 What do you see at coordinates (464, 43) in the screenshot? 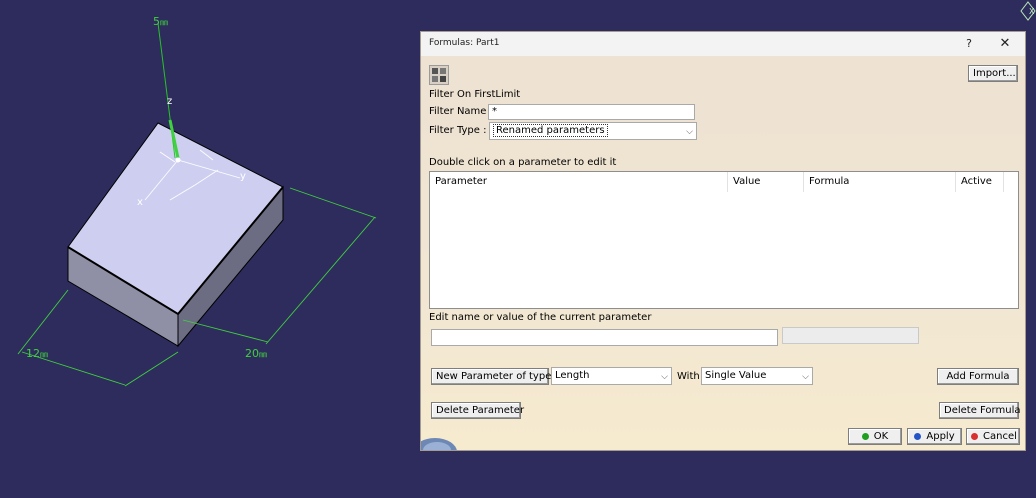
I see `dialog-title: Formulas: Part1` at bounding box center [464, 43].